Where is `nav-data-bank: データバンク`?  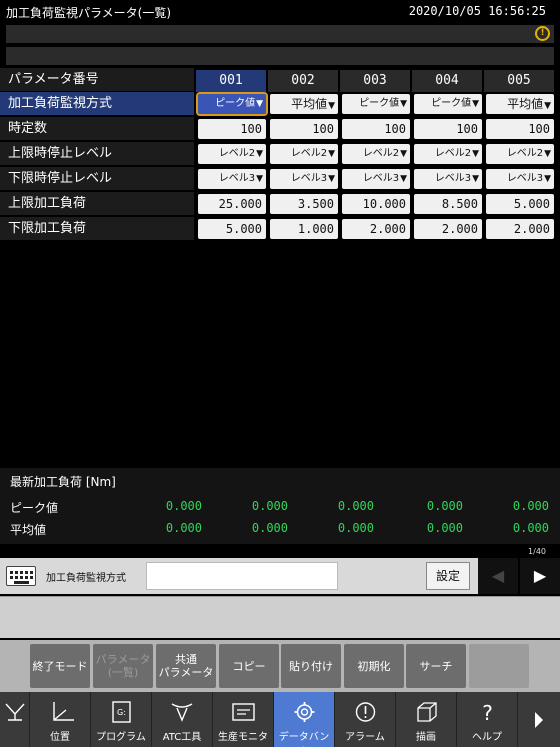
nav-data-bank: データバンク is located at coordinates (304, 719).